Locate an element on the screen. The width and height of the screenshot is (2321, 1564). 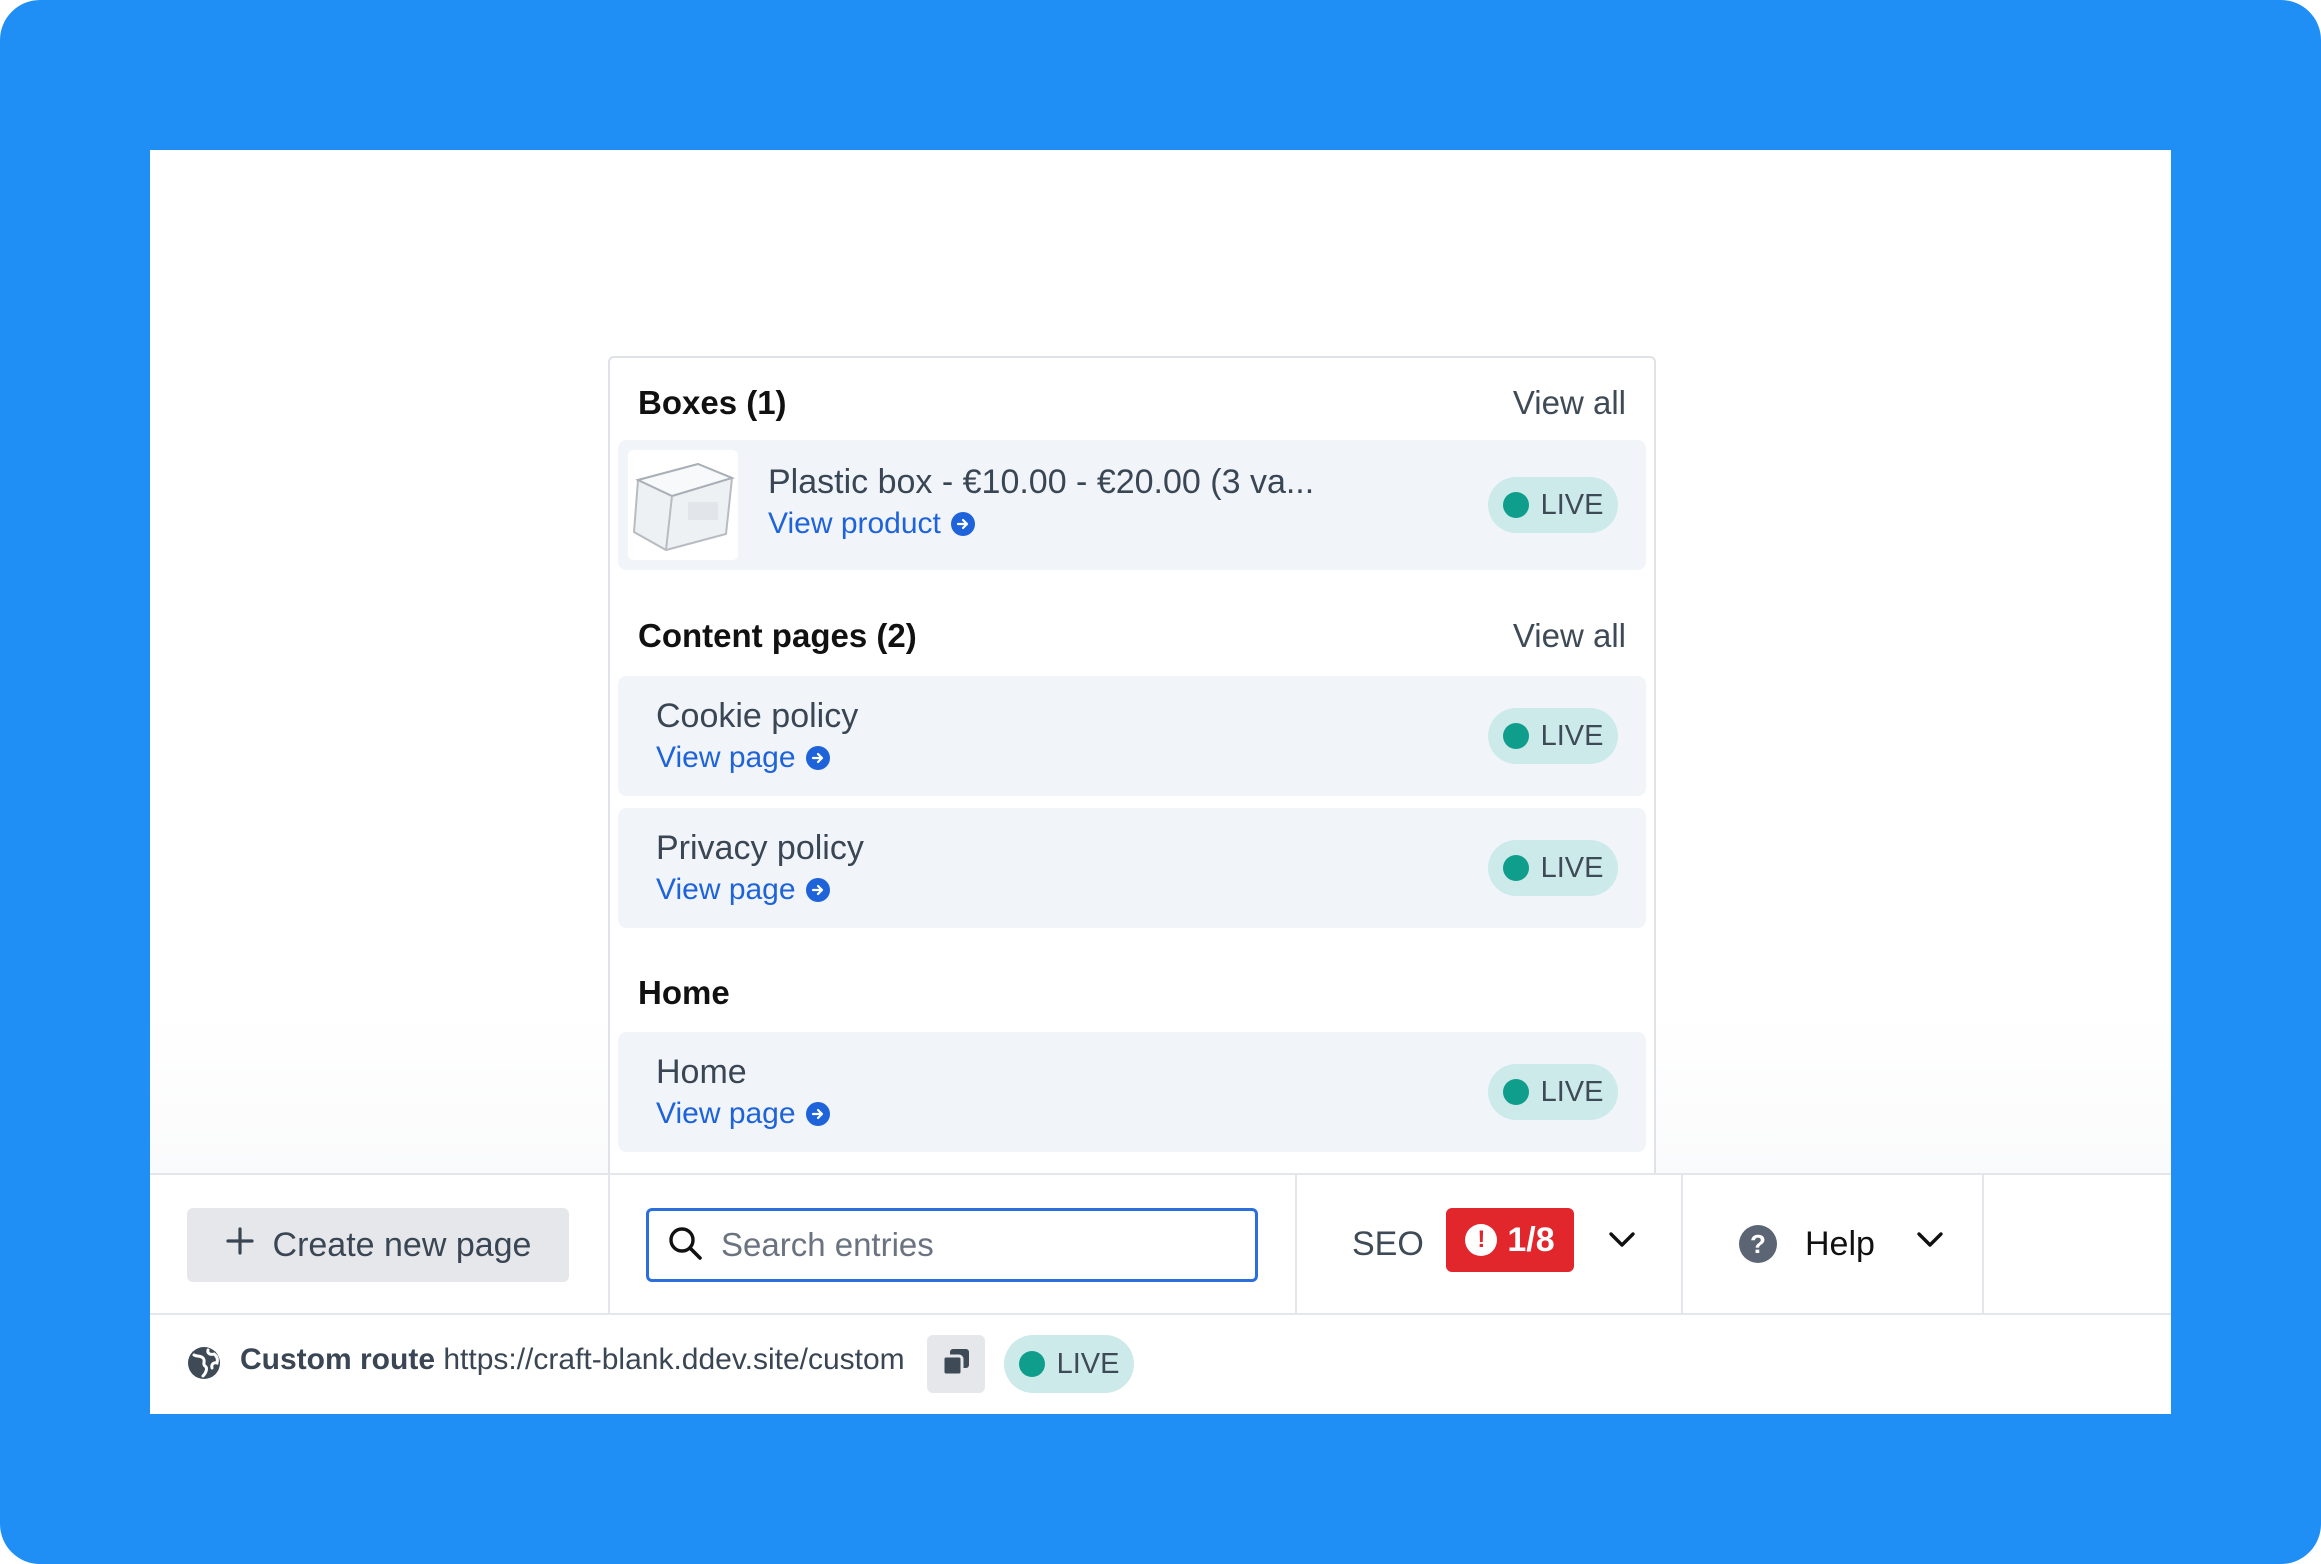
section-title-boxes: Boxes (1) is located at coordinates (712, 402).